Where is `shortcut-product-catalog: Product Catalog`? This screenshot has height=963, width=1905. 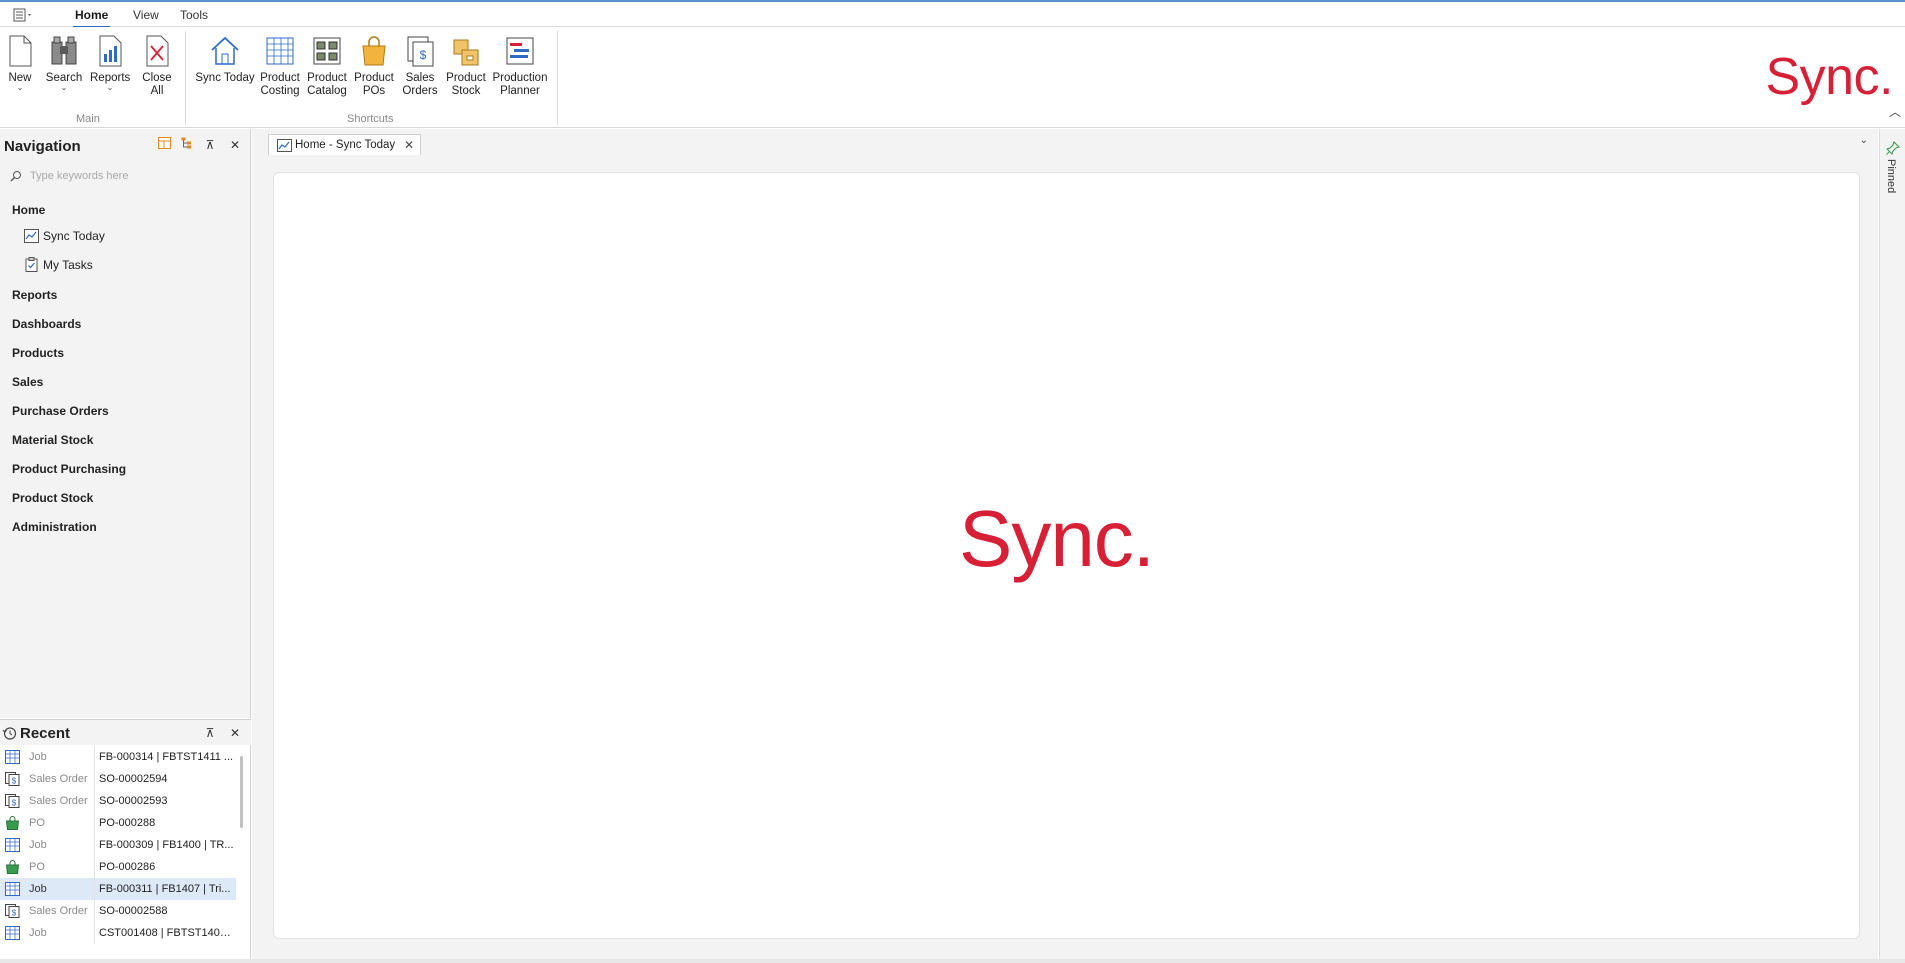
shortcut-product-catalog: Product Catalog is located at coordinates (327, 66).